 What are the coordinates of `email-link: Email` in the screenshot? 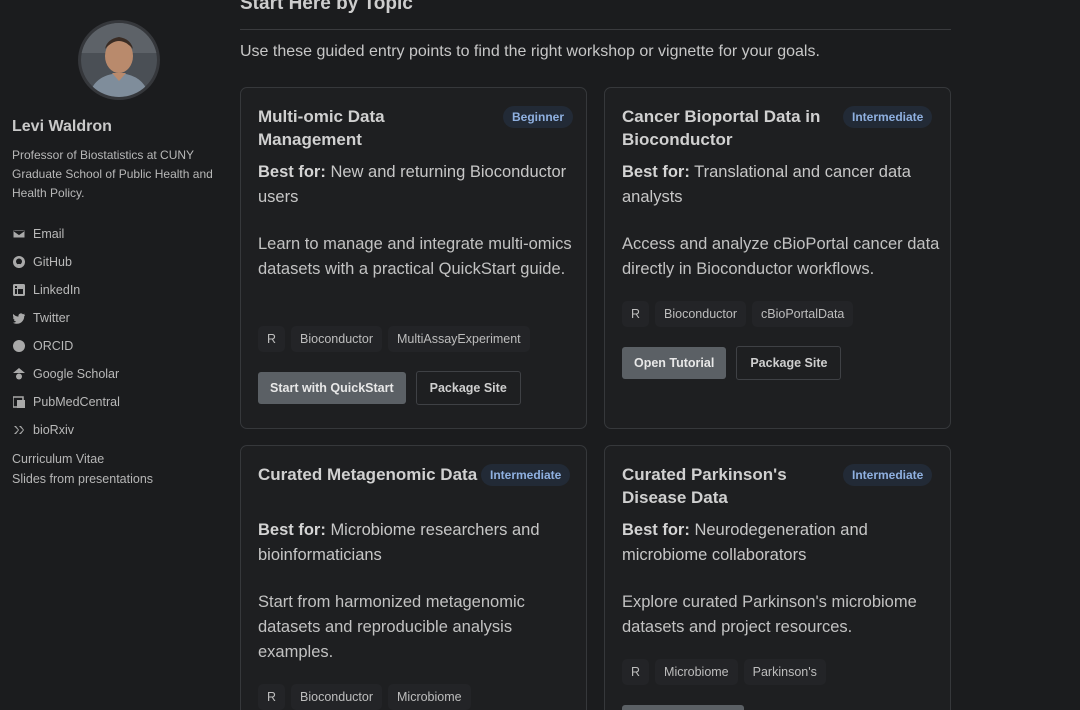 It's located at (66, 234).